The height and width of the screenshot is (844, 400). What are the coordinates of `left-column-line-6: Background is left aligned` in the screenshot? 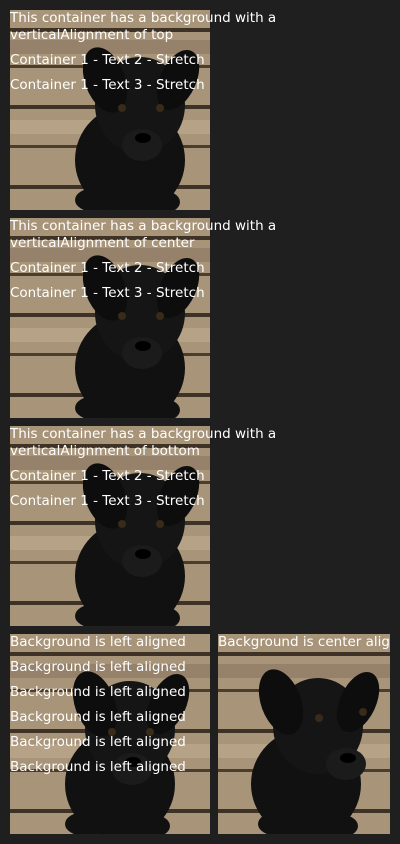 It's located at (98, 767).